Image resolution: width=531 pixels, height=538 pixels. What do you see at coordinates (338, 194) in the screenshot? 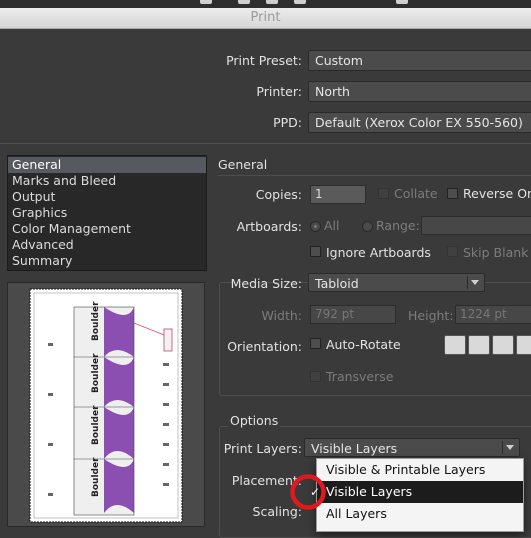
I see `copies-input: 1` at bounding box center [338, 194].